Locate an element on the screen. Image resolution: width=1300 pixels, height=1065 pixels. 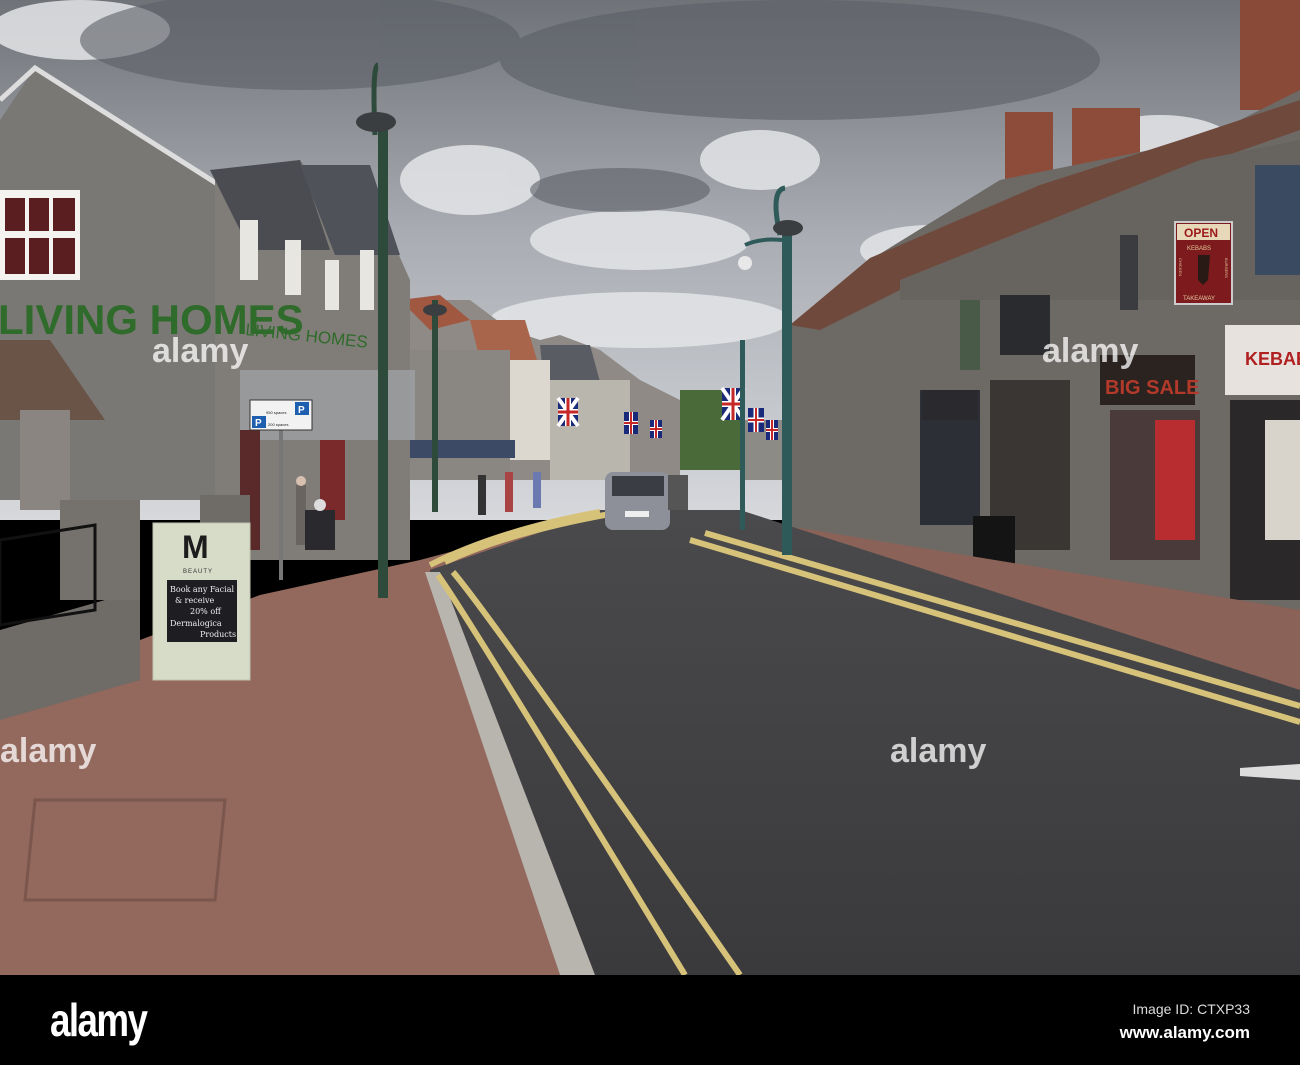
svg-text: Book any Facial is located at coordinates (202, 589).